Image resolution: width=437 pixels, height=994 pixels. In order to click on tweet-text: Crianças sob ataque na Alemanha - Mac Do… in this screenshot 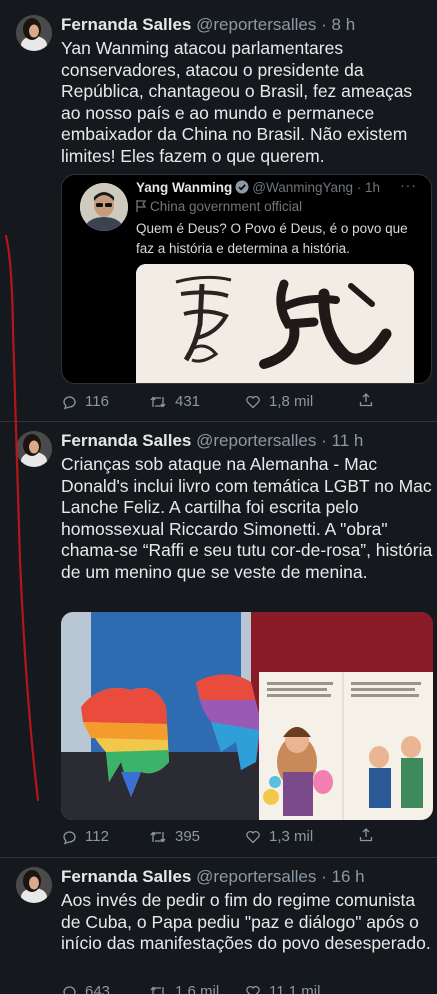, I will do `click(247, 518)`.